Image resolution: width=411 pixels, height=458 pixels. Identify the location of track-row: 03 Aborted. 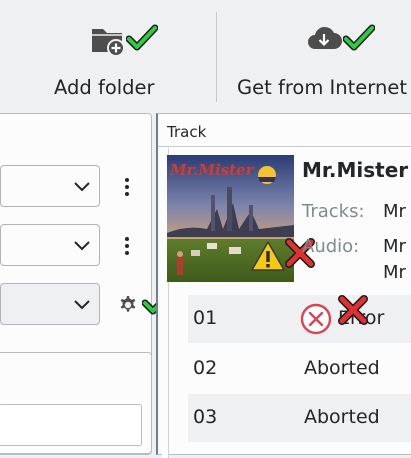
(299, 418).